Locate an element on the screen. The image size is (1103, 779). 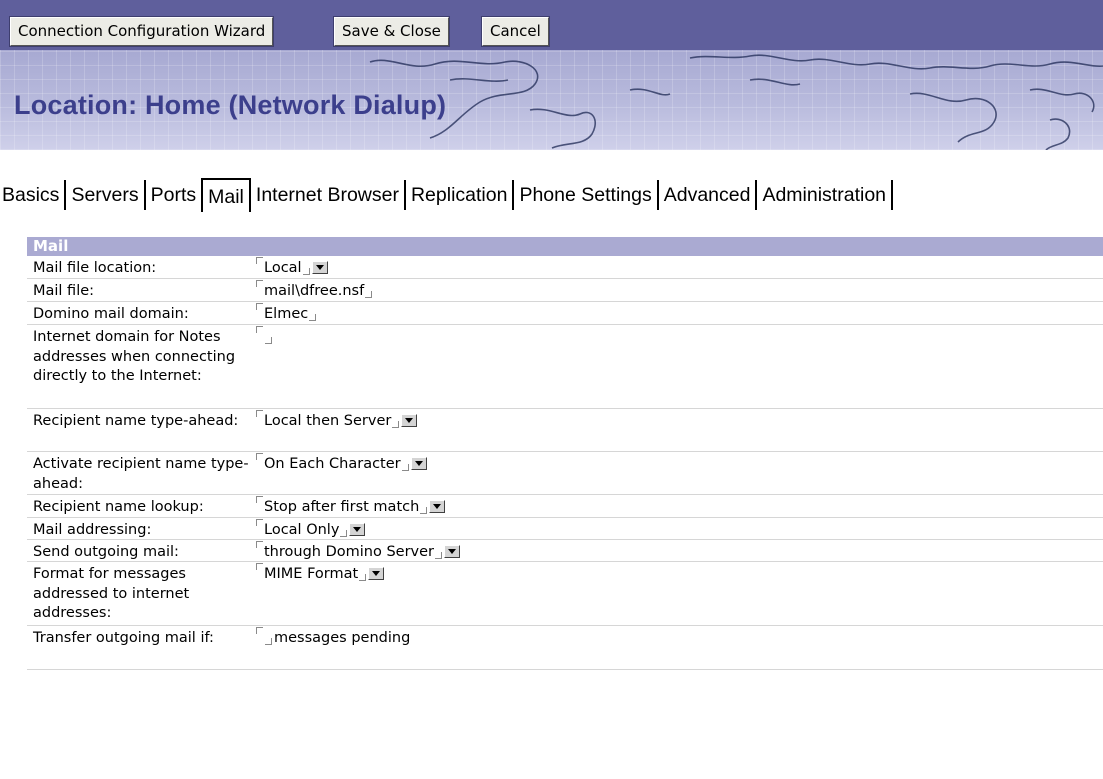
field-value: mail\dfree.nsf is located at coordinates (314, 291).